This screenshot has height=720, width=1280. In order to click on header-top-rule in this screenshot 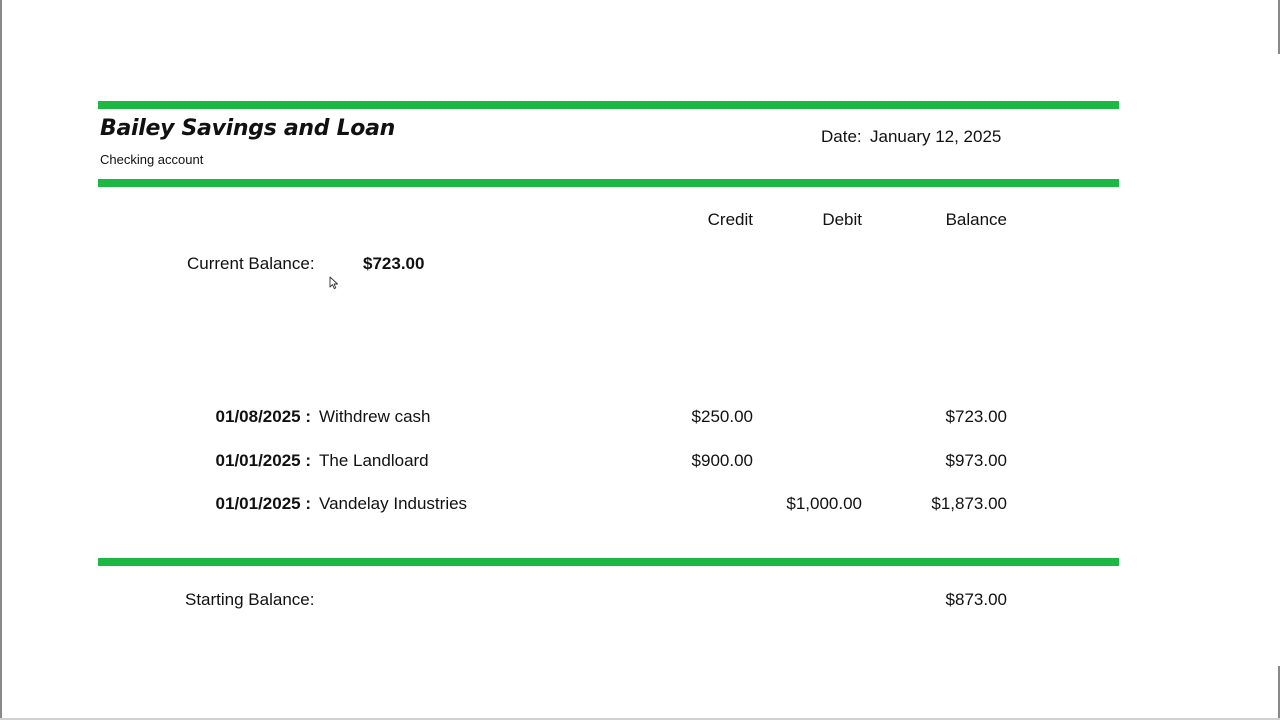, I will do `click(608, 105)`.